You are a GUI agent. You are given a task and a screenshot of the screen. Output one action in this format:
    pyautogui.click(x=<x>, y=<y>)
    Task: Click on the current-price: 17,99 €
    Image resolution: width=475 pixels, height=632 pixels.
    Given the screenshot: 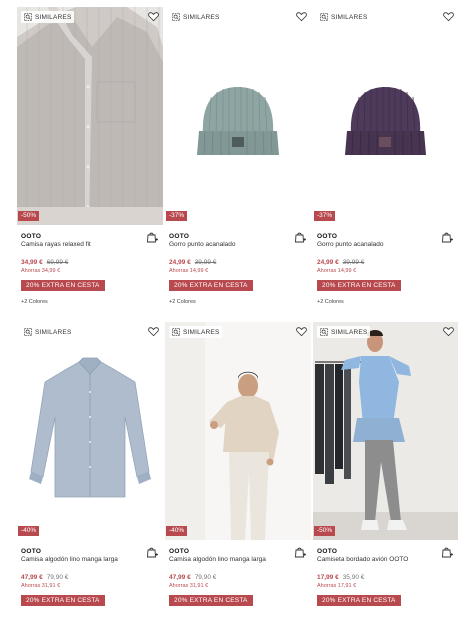 What is the action you would take?
    pyautogui.click(x=328, y=577)
    